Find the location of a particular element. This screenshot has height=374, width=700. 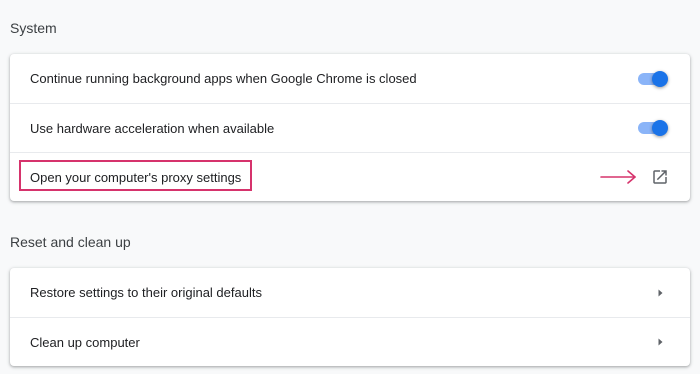

hardware-acceleration-toggle is located at coordinates (652, 128).